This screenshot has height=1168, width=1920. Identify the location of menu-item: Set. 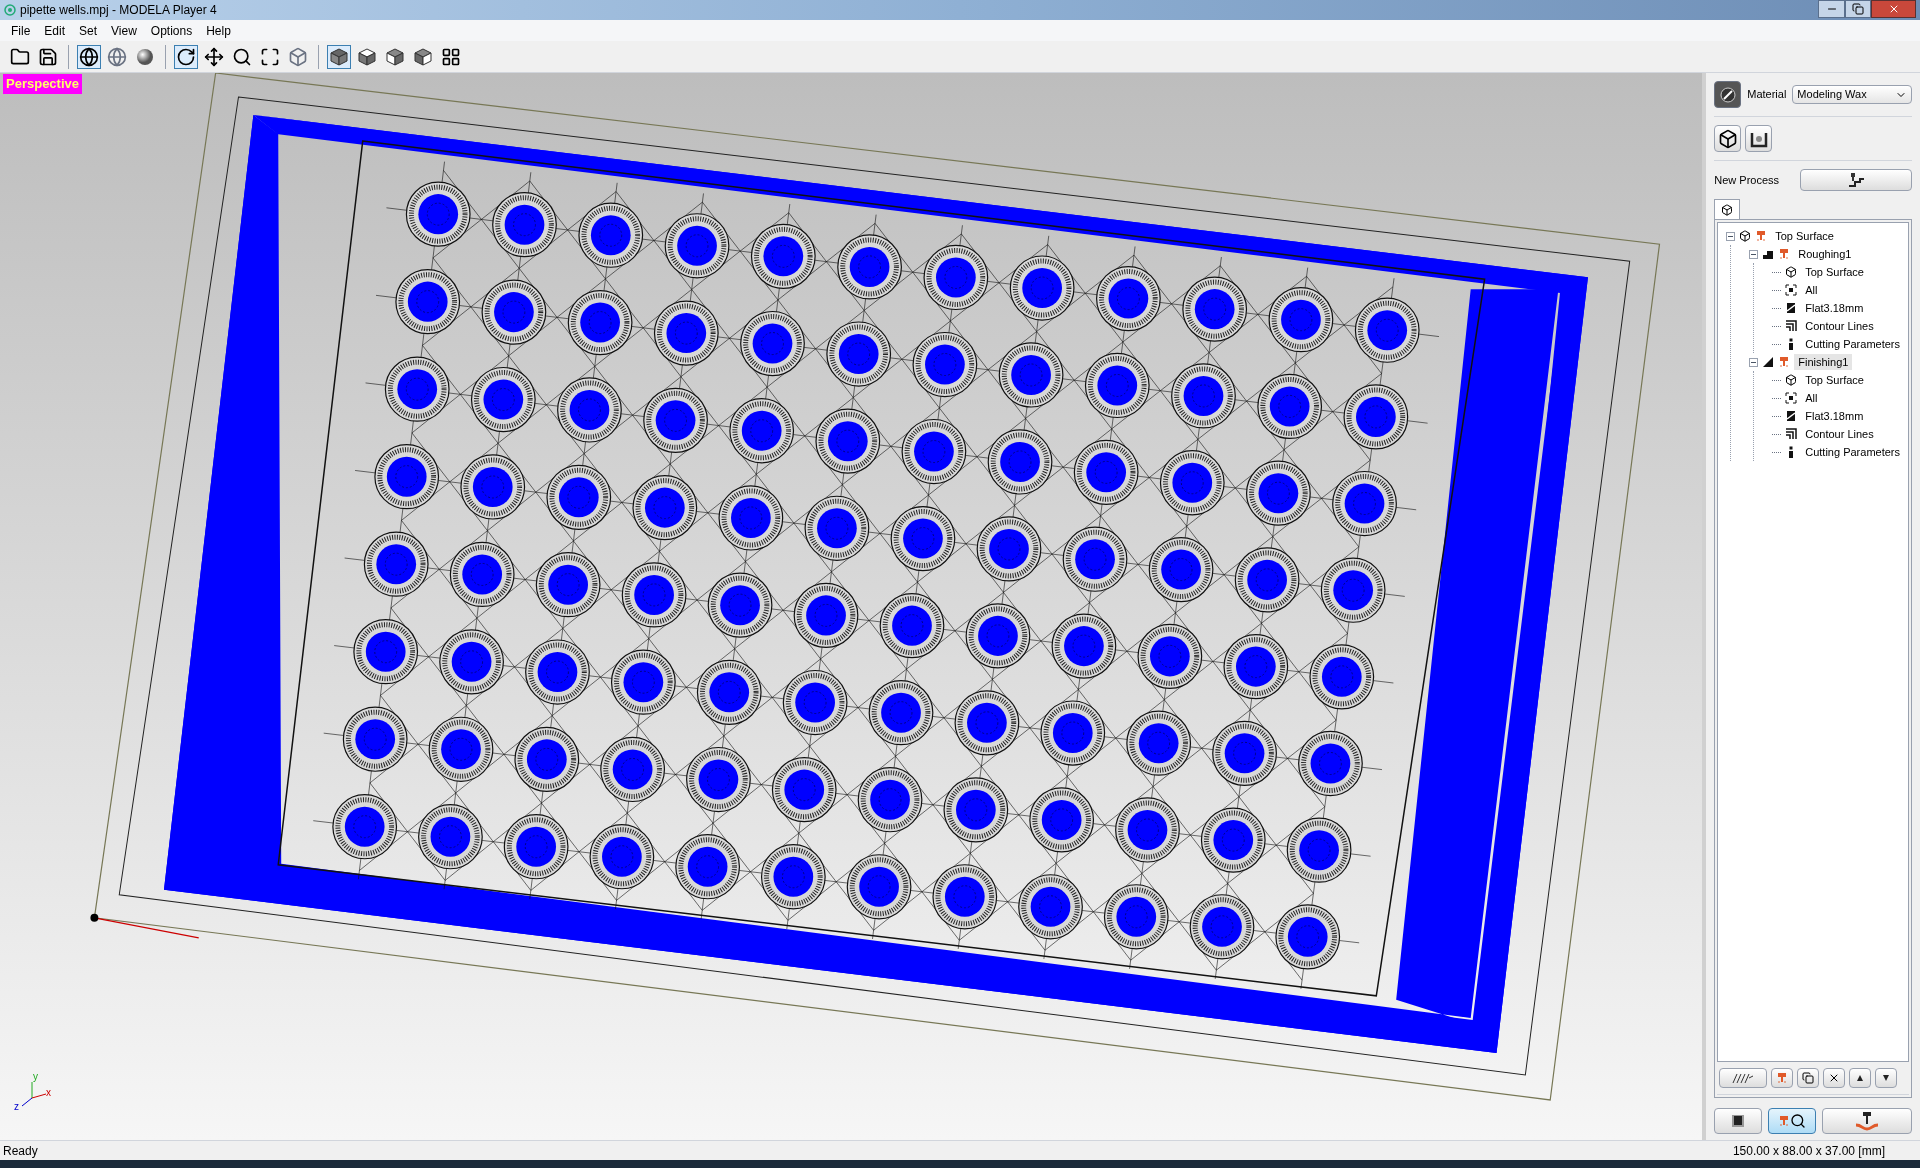
(88, 30).